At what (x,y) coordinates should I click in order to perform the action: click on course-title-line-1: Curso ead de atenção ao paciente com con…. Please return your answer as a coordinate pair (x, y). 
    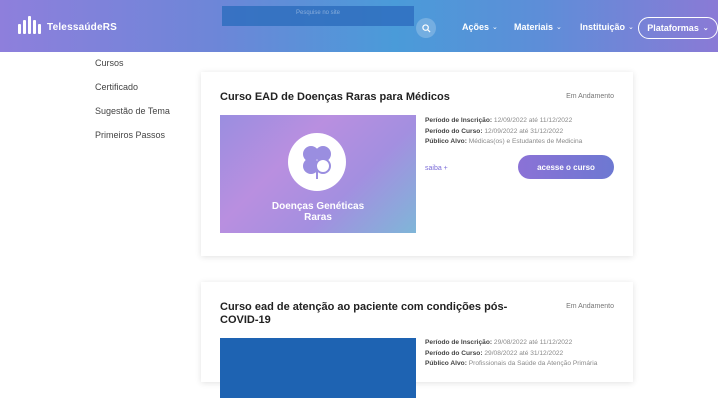
    Looking at the image, I should click on (364, 307).